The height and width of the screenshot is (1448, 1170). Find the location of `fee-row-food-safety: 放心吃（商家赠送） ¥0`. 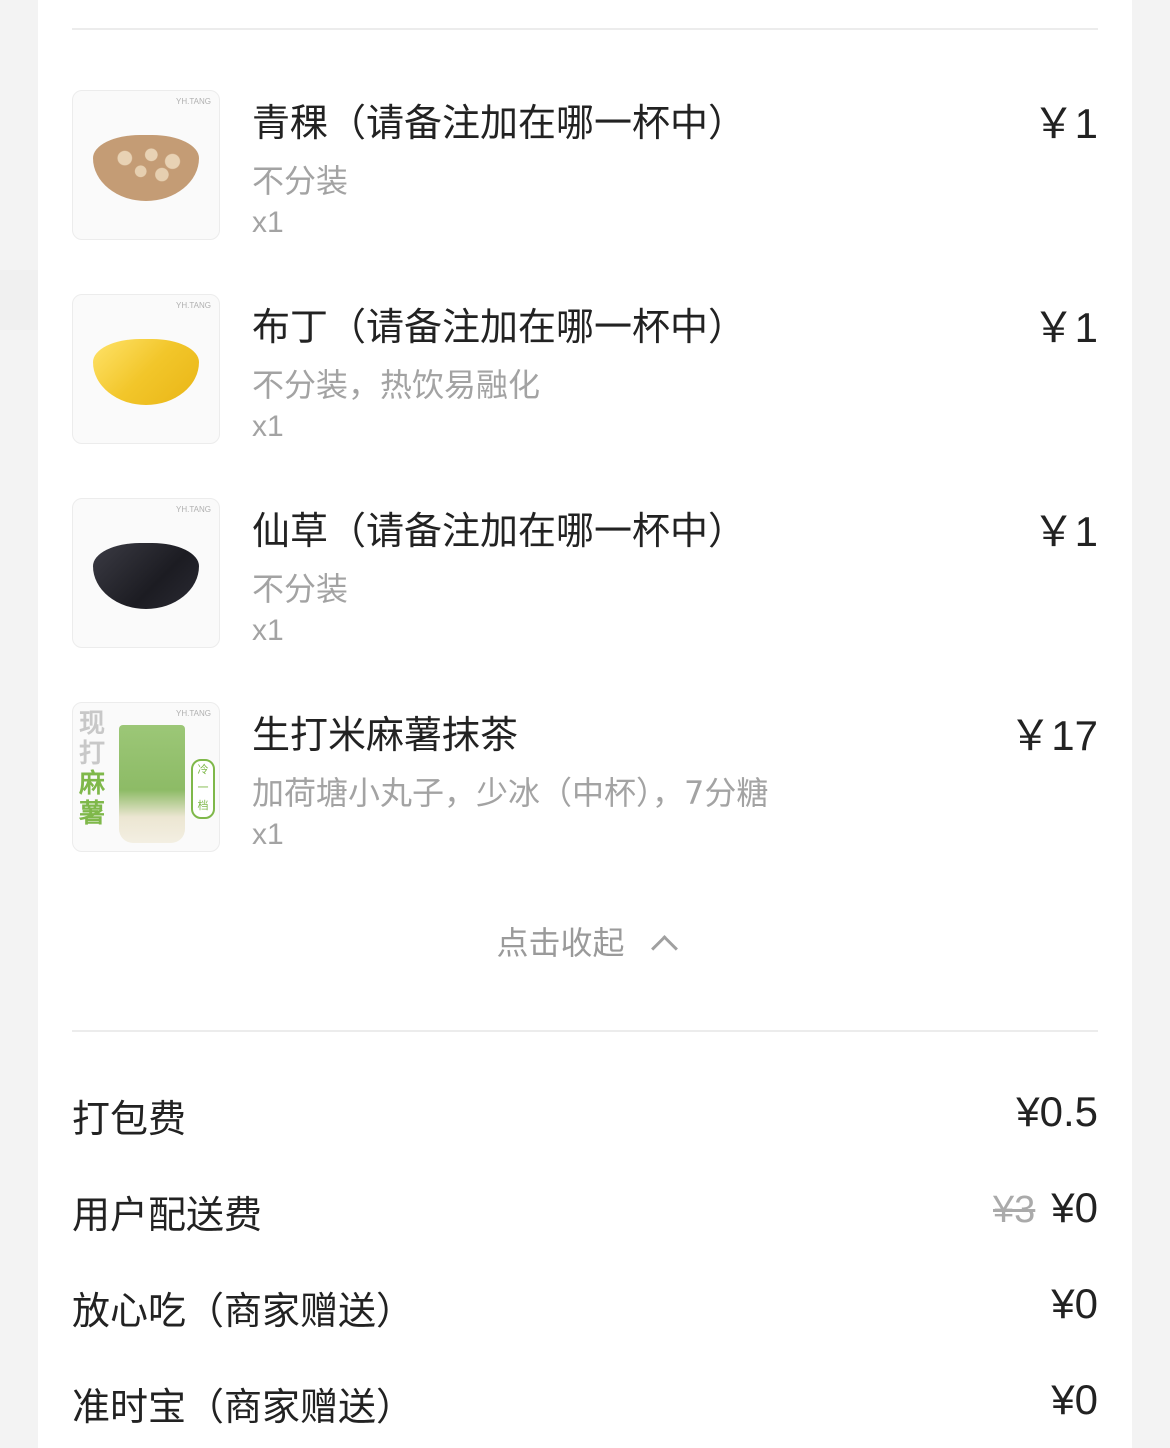

fee-row-food-safety: 放心吃（商家赠送） ¥0 is located at coordinates (585, 1310).